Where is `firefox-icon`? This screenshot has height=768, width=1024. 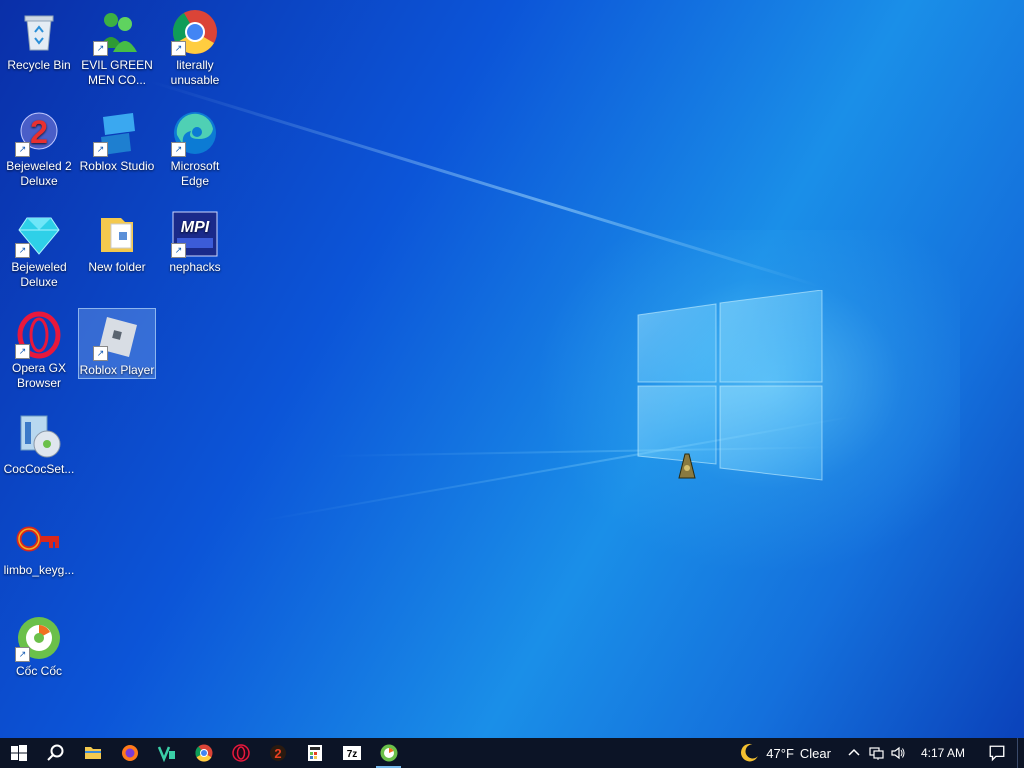
firefox-icon is located at coordinates (129, 753).